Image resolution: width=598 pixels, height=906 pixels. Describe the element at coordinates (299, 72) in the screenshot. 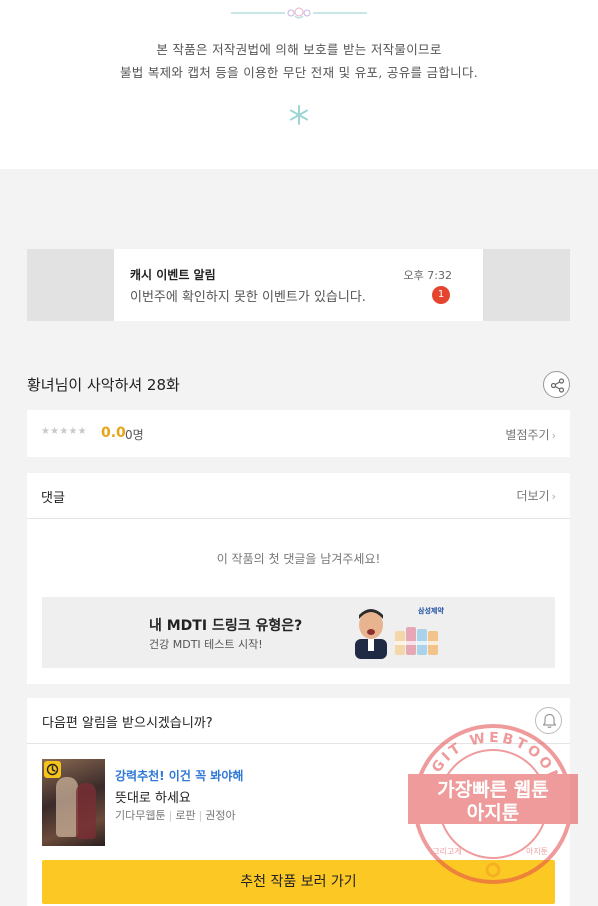

I see `copyright-line-2: 불법 복제와 캡처 등을 이용한 무단 전재 및 유포, 공유를 금합니다.` at that location.